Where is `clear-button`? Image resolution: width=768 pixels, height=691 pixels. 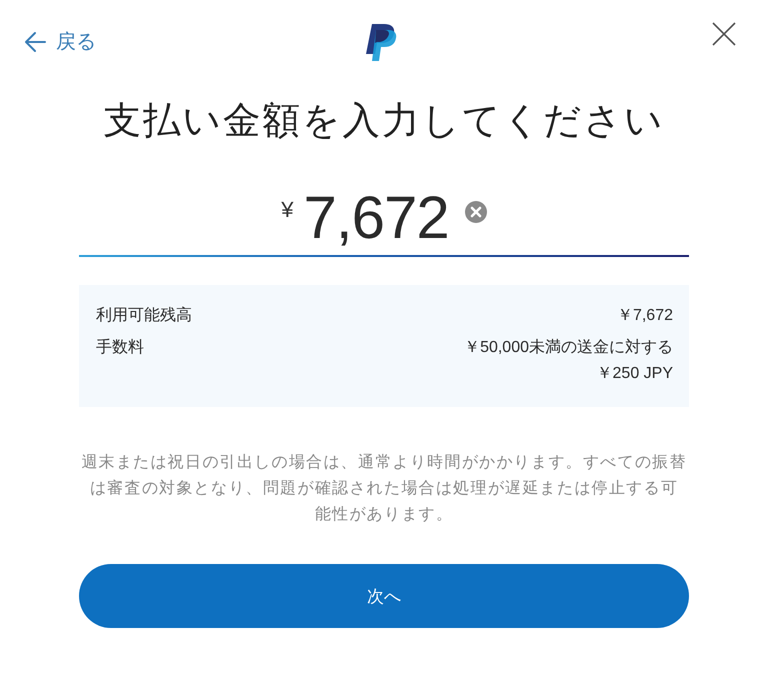 clear-button is located at coordinates (475, 212).